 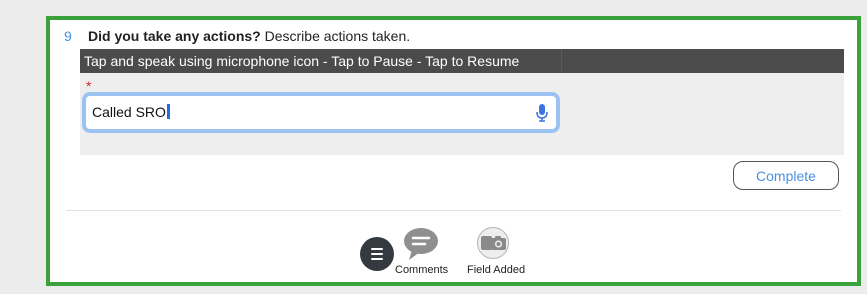 I want to click on answer-input: Called SRO, so click(x=321, y=112).